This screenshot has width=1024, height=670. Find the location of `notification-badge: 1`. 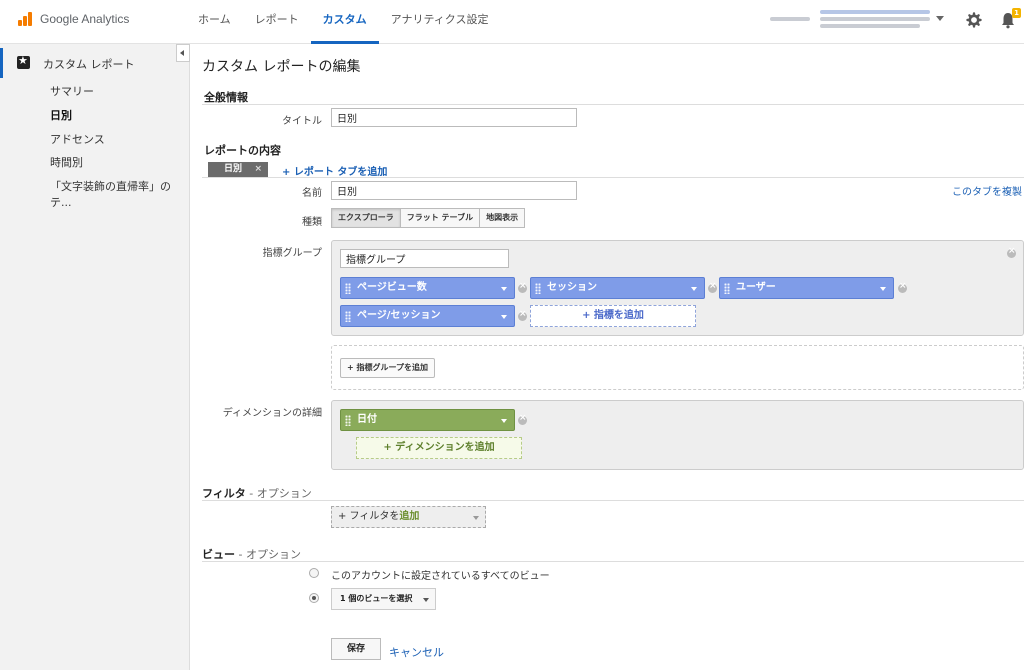

notification-badge: 1 is located at coordinates (1016, 13).